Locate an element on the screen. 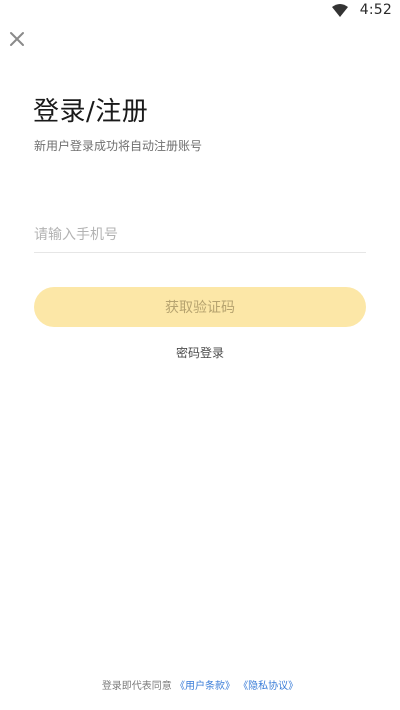 The width and height of the screenshot is (400, 710). page-title: 登录/注册 is located at coordinates (91, 112).